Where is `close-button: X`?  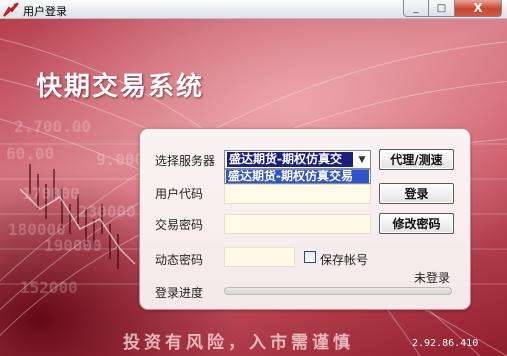 close-button: X is located at coordinates (478, 8).